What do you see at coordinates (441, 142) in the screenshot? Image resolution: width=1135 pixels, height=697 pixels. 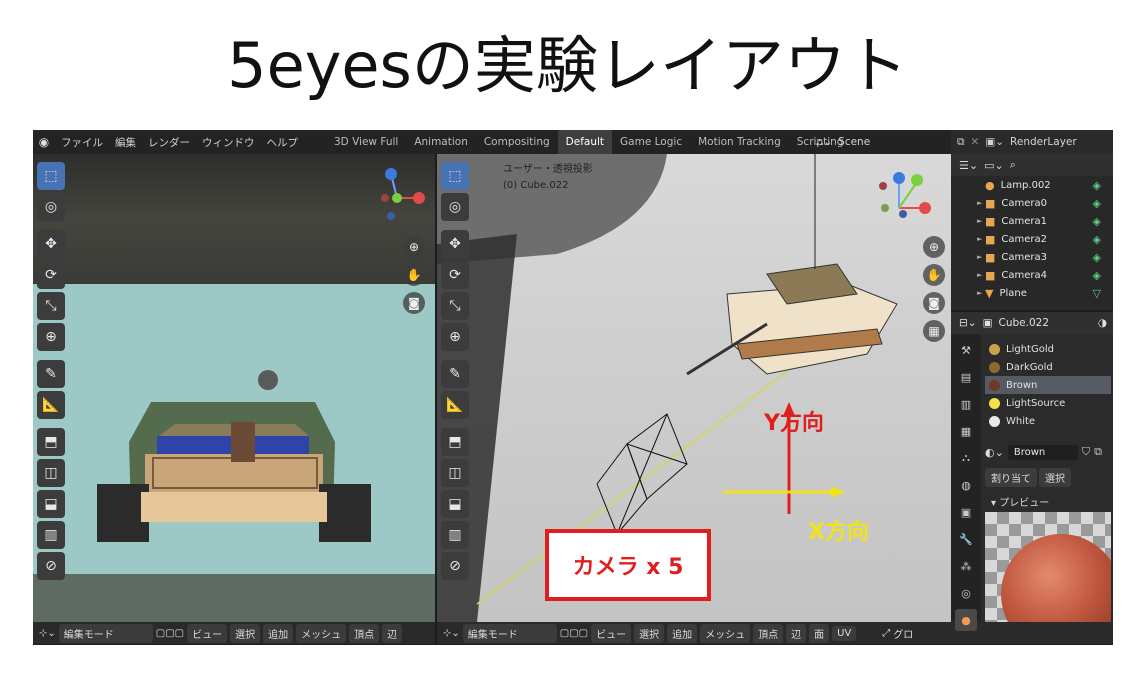 I see `tab-animation: Animation` at bounding box center [441, 142].